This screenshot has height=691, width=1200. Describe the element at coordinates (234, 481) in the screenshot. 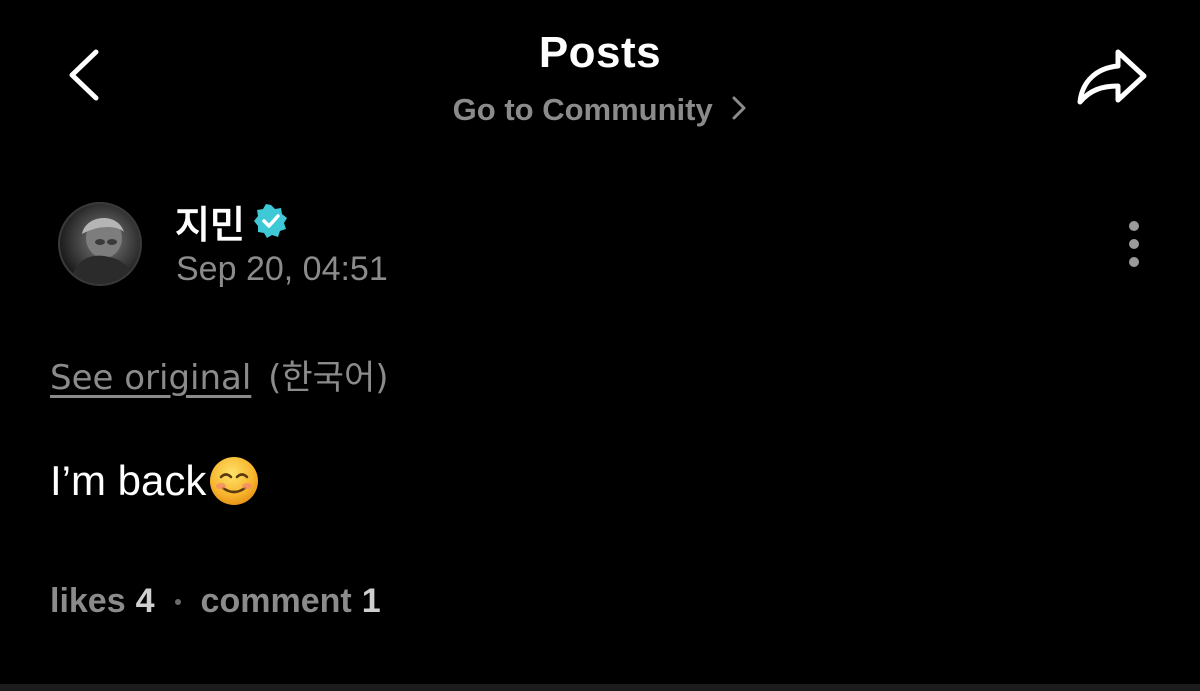

I see `smiling-face-emoji-icon` at that location.